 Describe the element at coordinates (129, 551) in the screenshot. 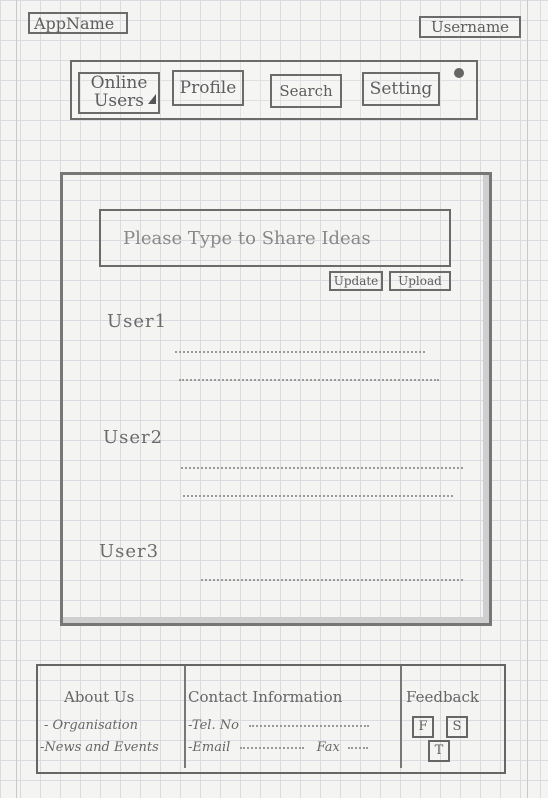

I see `post-author-user3: User3` at that location.